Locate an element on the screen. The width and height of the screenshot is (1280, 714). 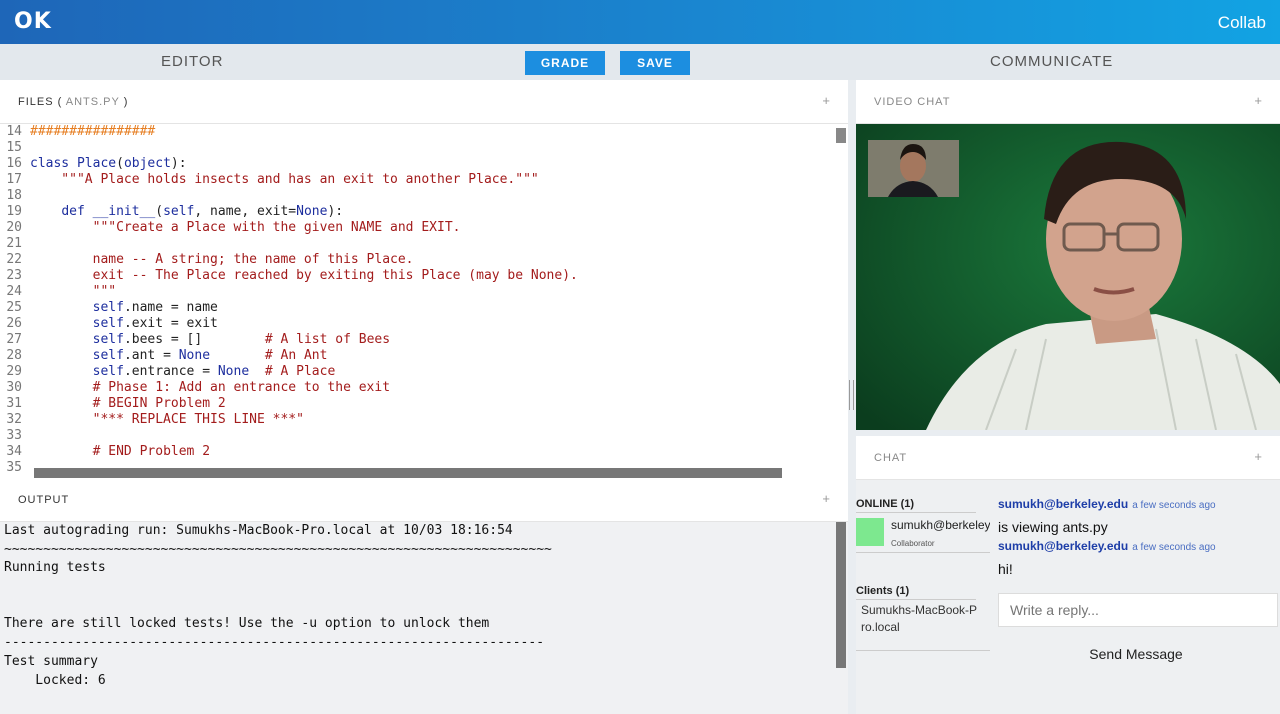
editor-title: EDITOR is located at coordinates (192, 61).